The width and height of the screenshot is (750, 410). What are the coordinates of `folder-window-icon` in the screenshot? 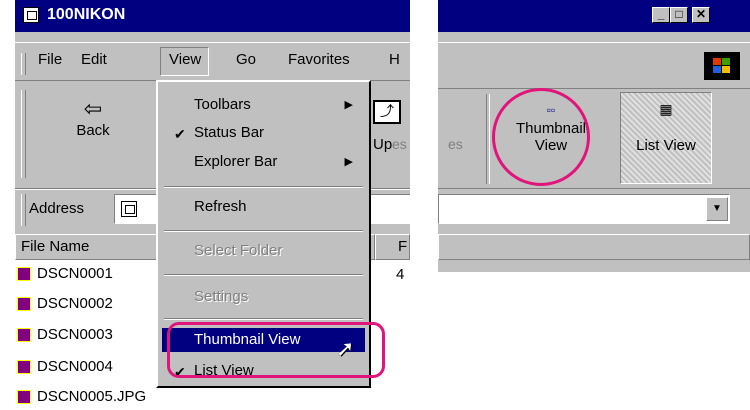 It's located at (31, 15).